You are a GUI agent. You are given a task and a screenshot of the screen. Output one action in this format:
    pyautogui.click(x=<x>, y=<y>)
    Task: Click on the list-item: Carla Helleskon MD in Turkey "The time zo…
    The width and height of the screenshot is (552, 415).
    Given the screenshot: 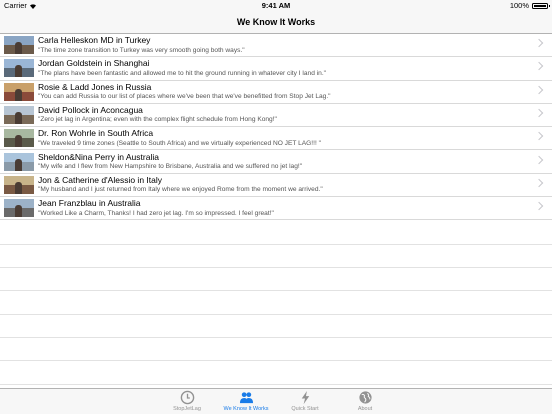 What is the action you would take?
    pyautogui.click(x=276, y=46)
    